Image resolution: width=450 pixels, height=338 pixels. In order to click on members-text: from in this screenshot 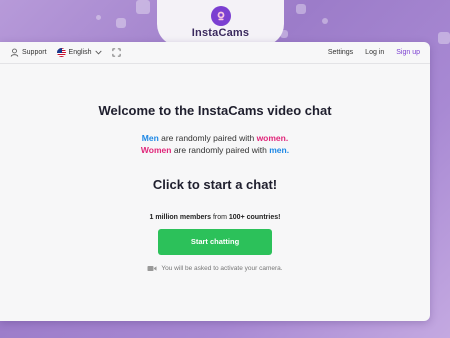, I will do `click(220, 217)`.